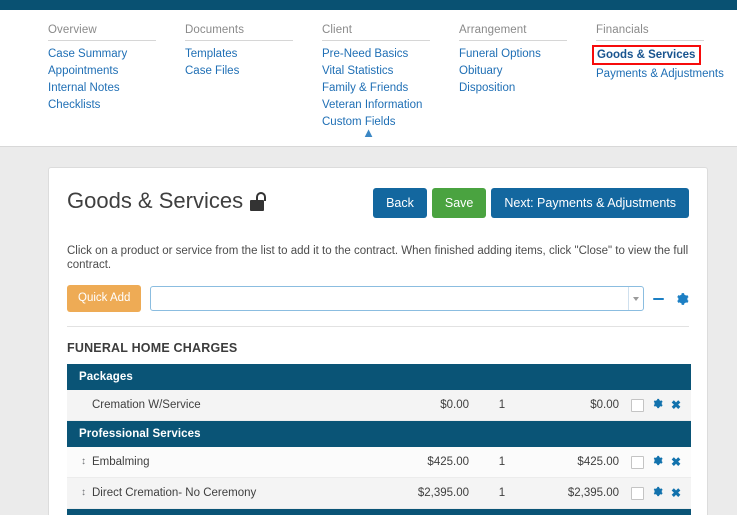 The width and height of the screenshot is (737, 515). Describe the element at coordinates (527, 88) in the screenshot. I see `nav-link-disposition: Disposition` at that location.